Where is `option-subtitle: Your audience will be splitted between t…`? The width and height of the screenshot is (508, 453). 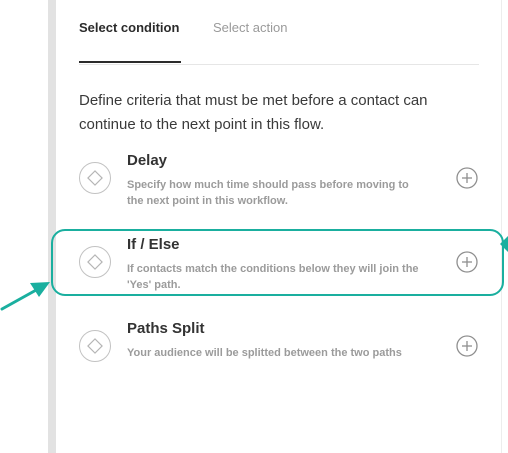
option-subtitle: Your audience will be splitted between t… is located at coordinates (264, 353).